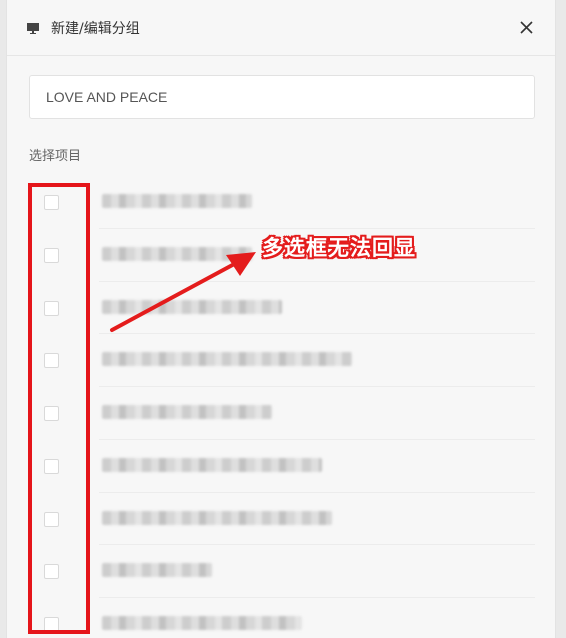 This screenshot has height=638, width=566. I want to click on close-icon, so click(526, 28).